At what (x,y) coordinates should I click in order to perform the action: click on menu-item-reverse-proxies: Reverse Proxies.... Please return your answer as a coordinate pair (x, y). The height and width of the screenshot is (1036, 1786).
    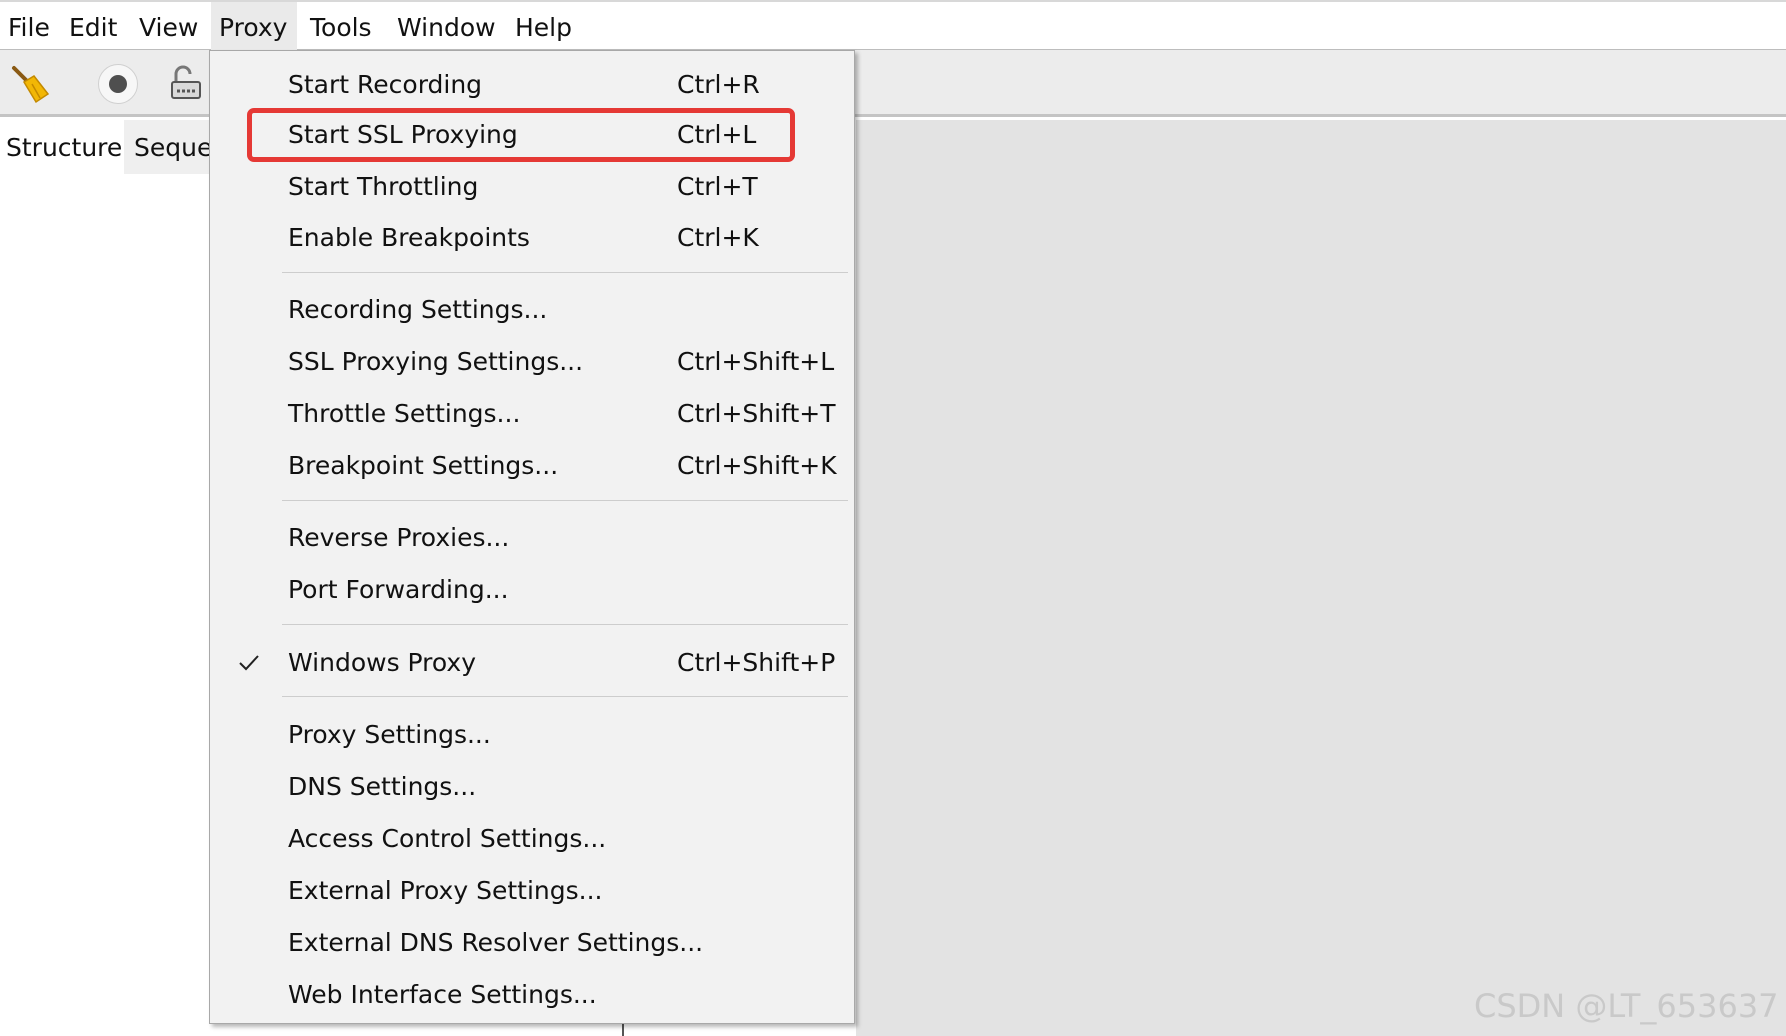
    Looking at the image, I should click on (532, 538).